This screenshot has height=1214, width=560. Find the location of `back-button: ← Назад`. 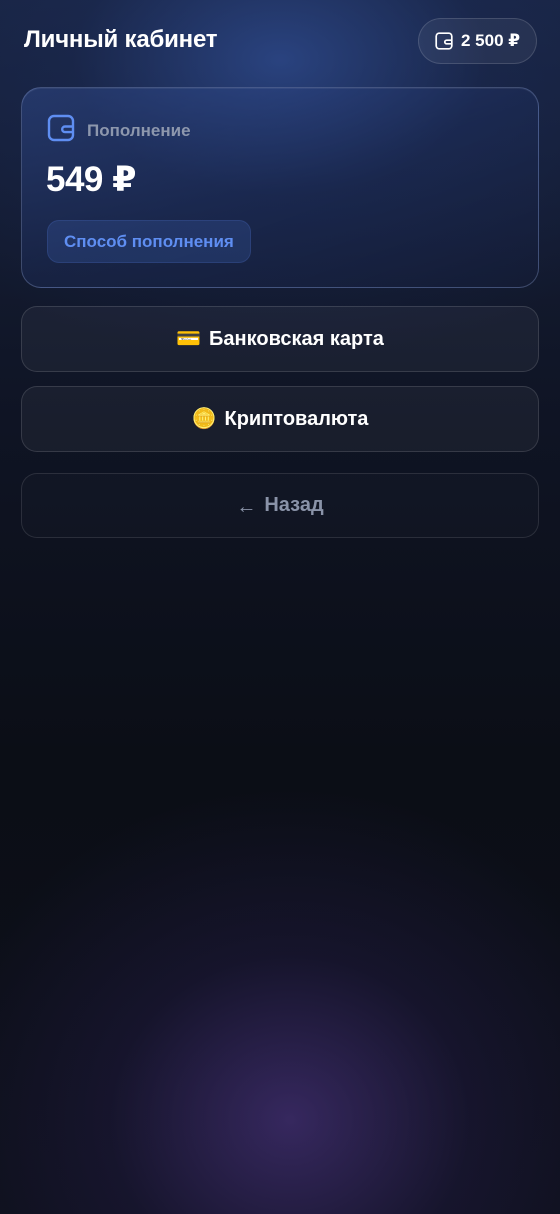

back-button: ← Назад is located at coordinates (280, 505).